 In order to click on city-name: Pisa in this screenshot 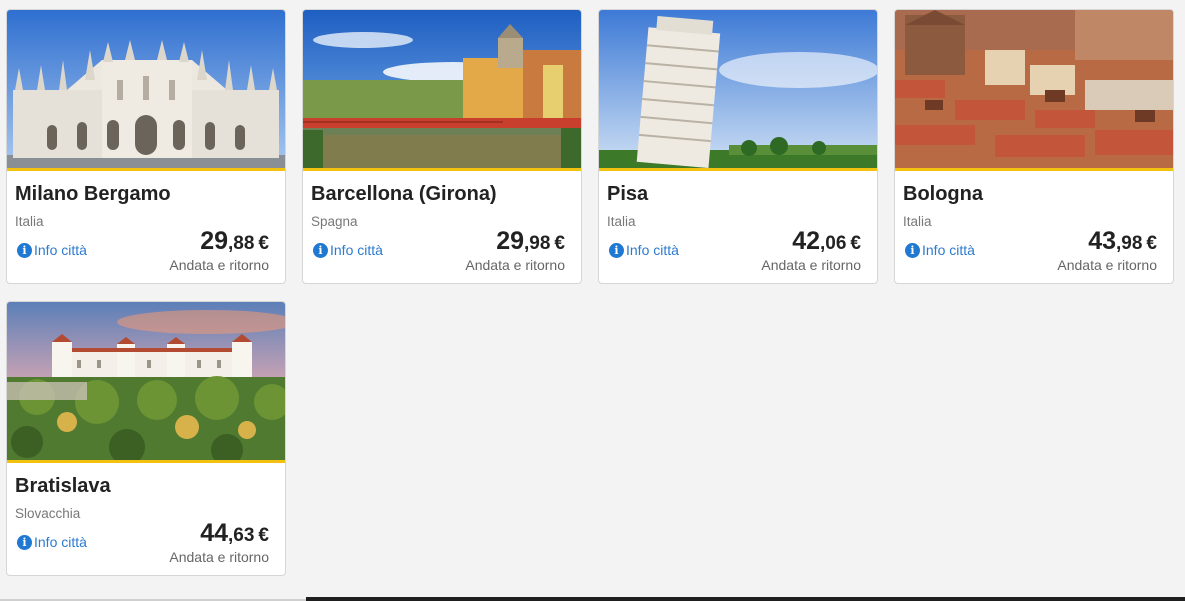, I will do `click(628, 194)`.